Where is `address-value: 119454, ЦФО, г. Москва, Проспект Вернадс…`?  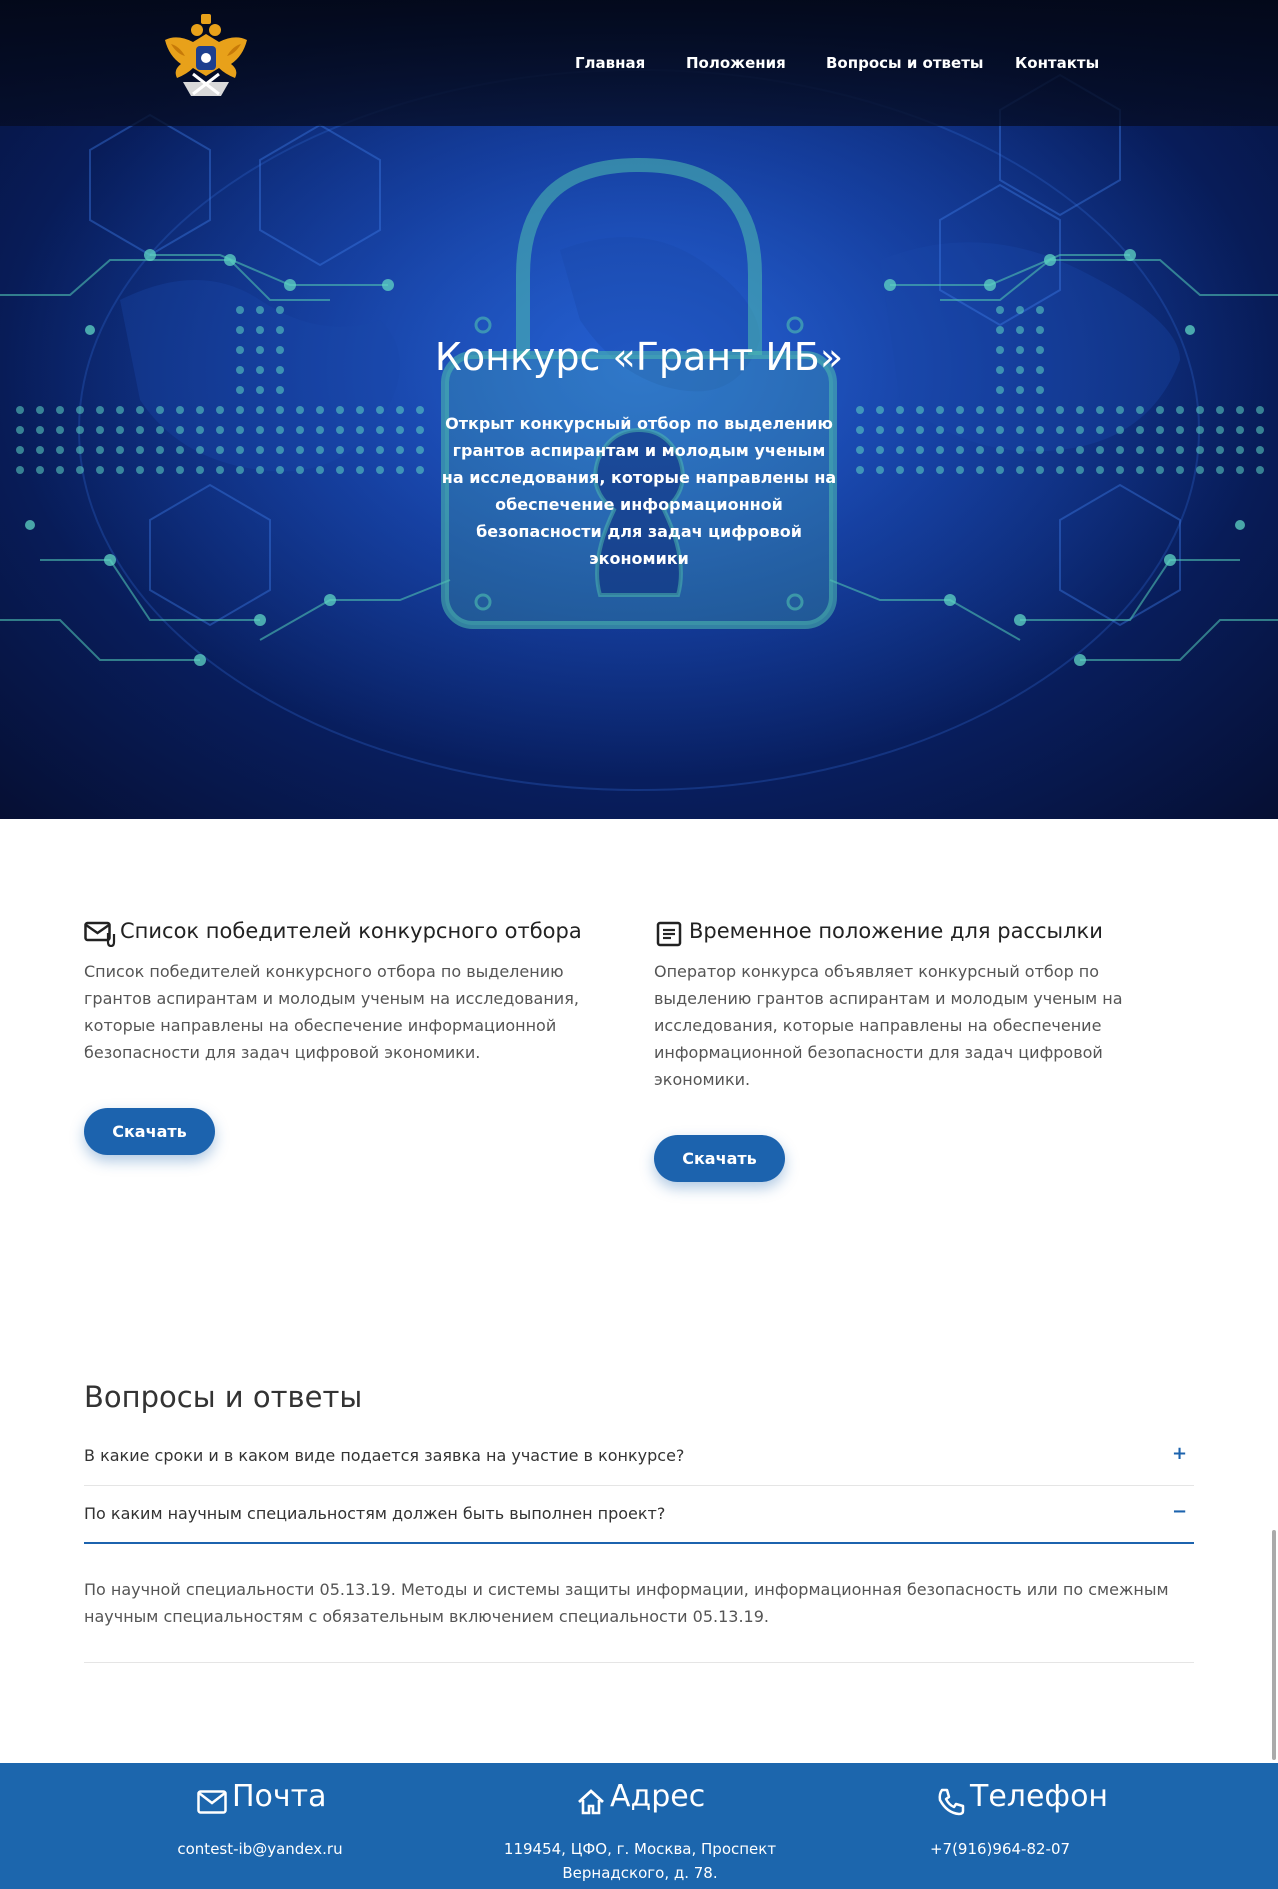 address-value: 119454, ЦФО, г. Москва, Проспект Вернадс… is located at coordinates (640, 1861).